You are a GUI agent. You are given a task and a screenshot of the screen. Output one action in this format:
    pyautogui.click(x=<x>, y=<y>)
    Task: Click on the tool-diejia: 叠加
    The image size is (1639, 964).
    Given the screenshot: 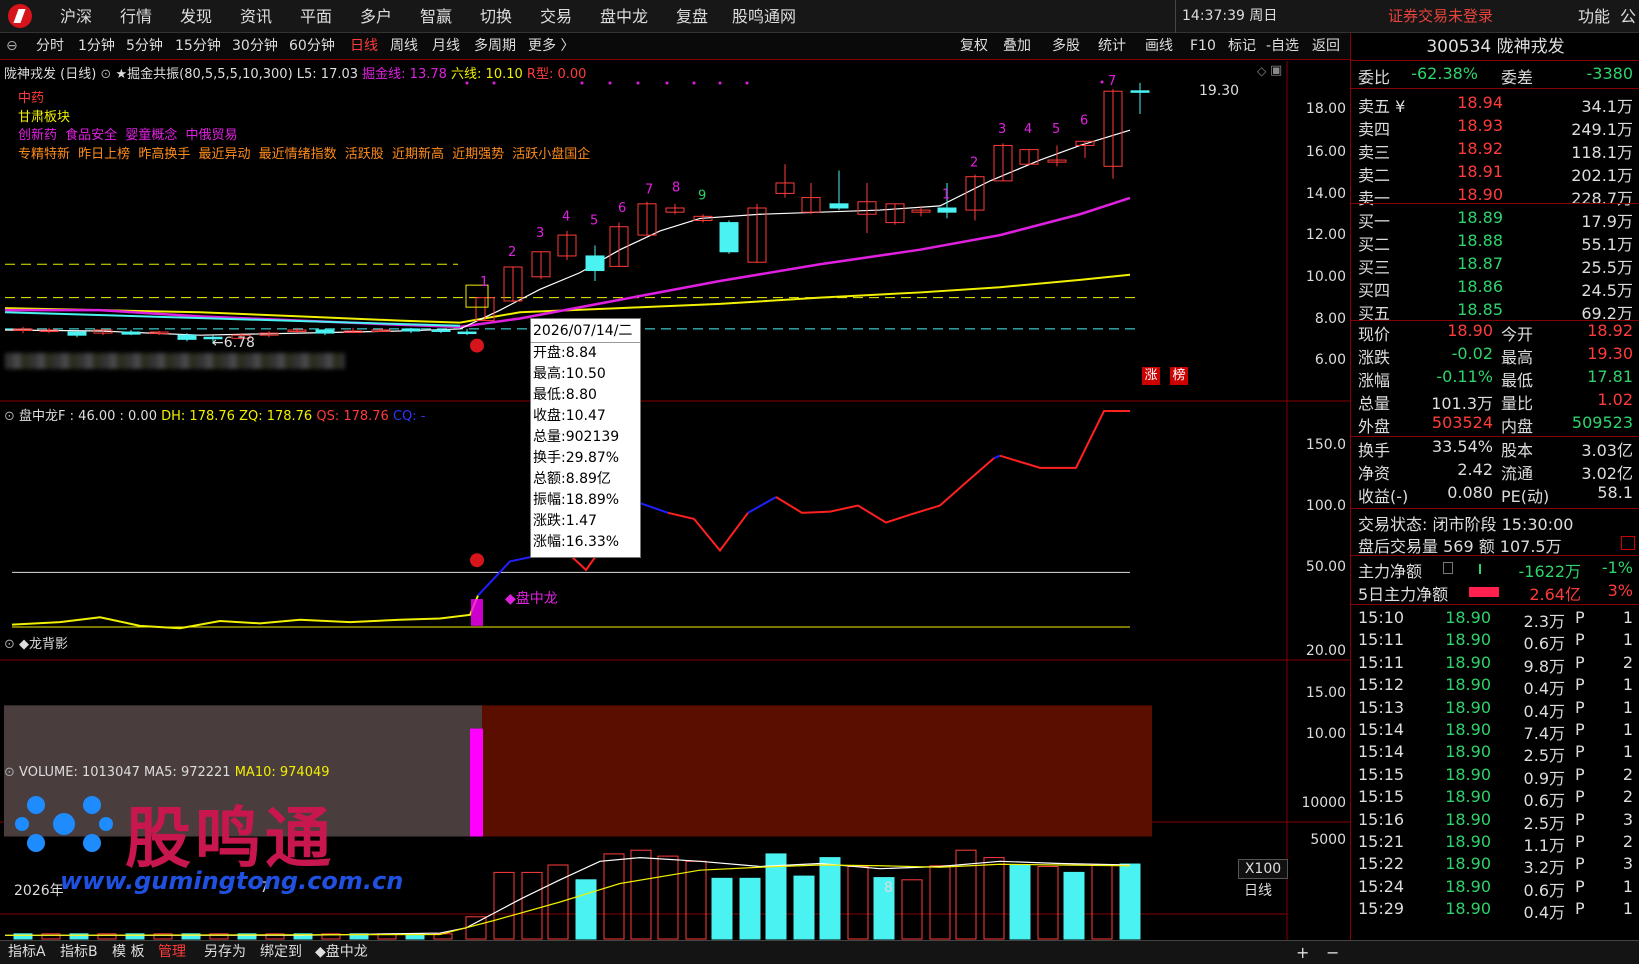 What is the action you would take?
    pyautogui.click(x=1017, y=46)
    